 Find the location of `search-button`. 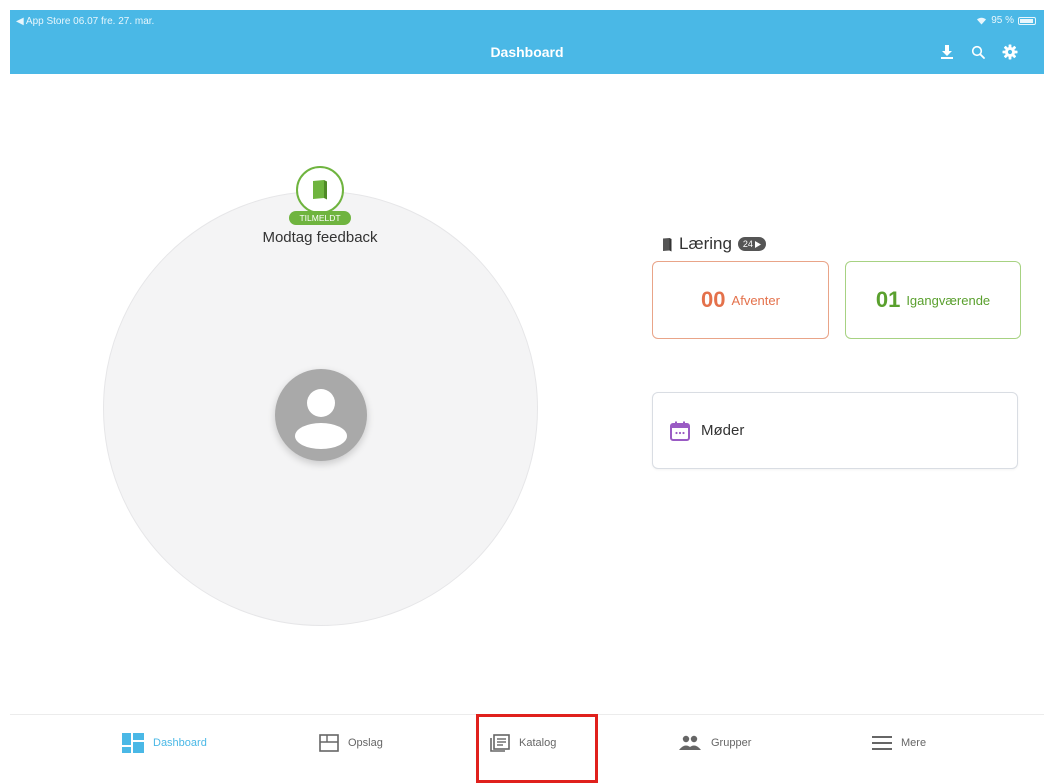

search-button is located at coordinates (978, 52).